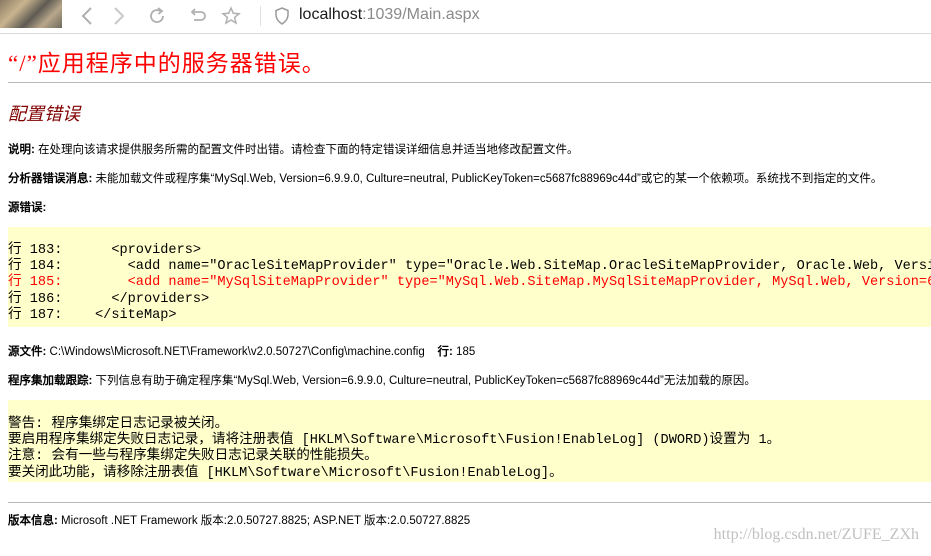 The height and width of the screenshot is (556, 931). What do you see at coordinates (87, 16) in the screenshot?
I see `back-icon` at bounding box center [87, 16].